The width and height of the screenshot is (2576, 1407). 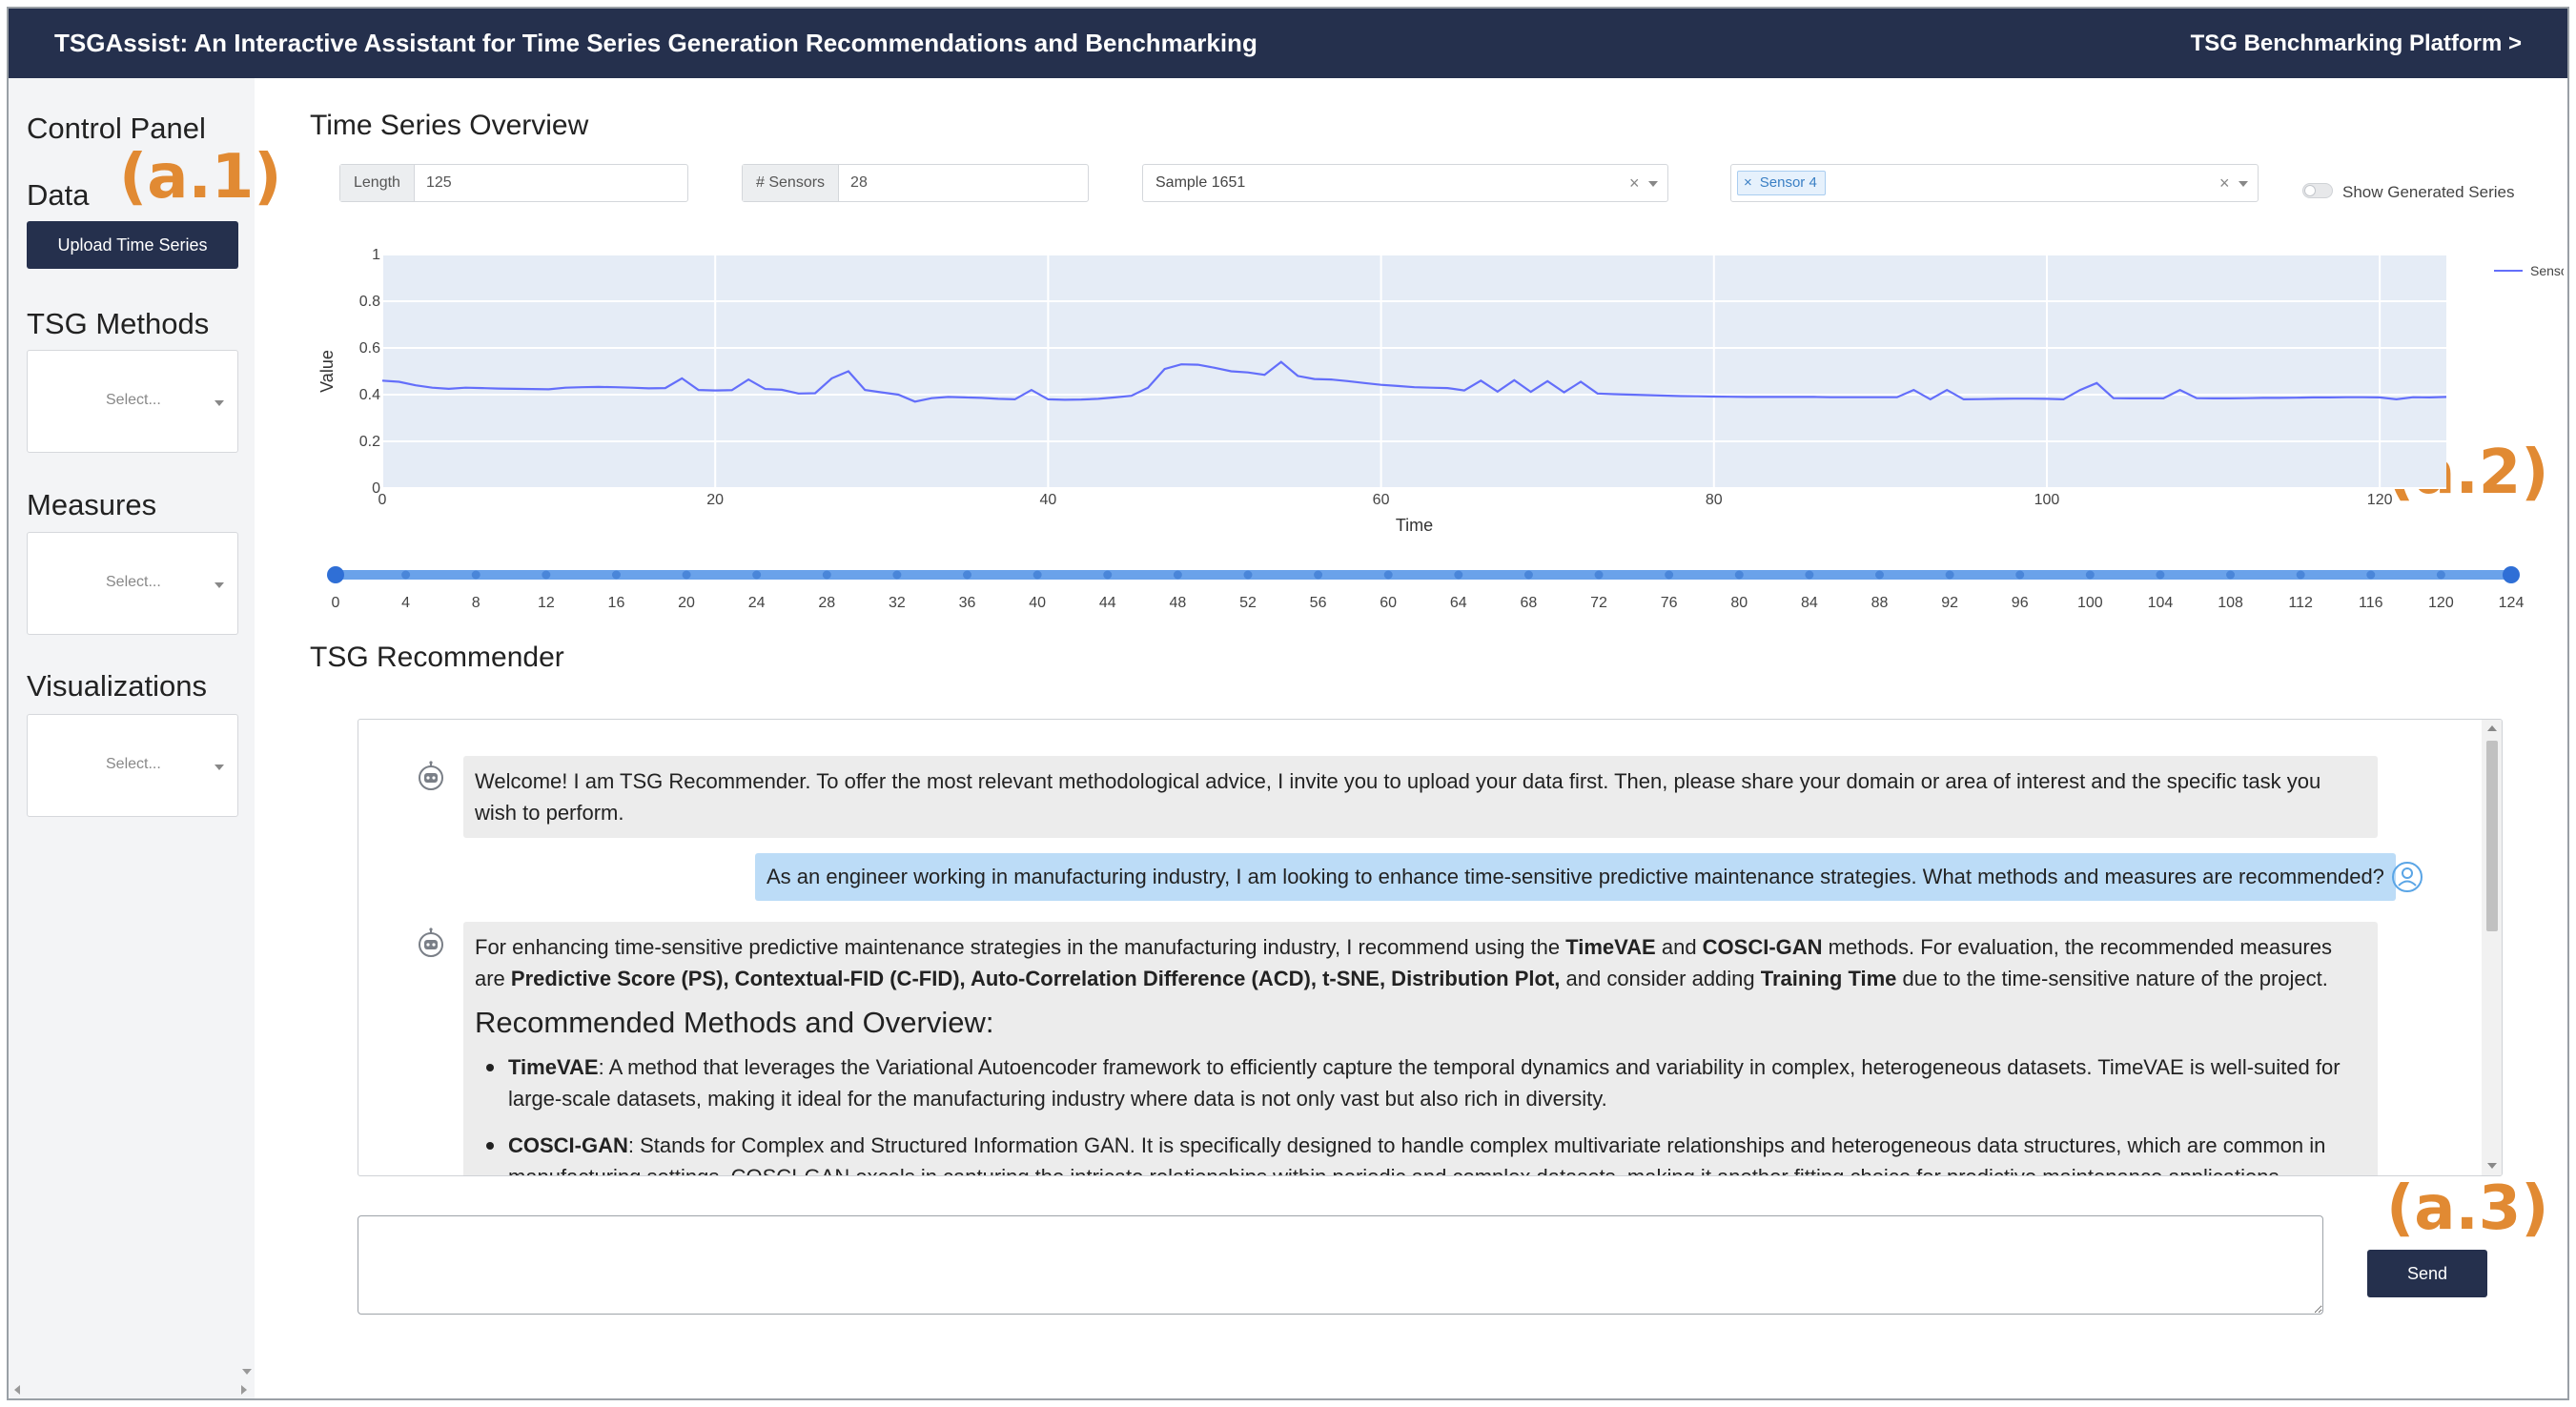 What do you see at coordinates (2380, 500) in the screenshot?
I see `x-tick-label: 120` at bounding box center [2380, 500].